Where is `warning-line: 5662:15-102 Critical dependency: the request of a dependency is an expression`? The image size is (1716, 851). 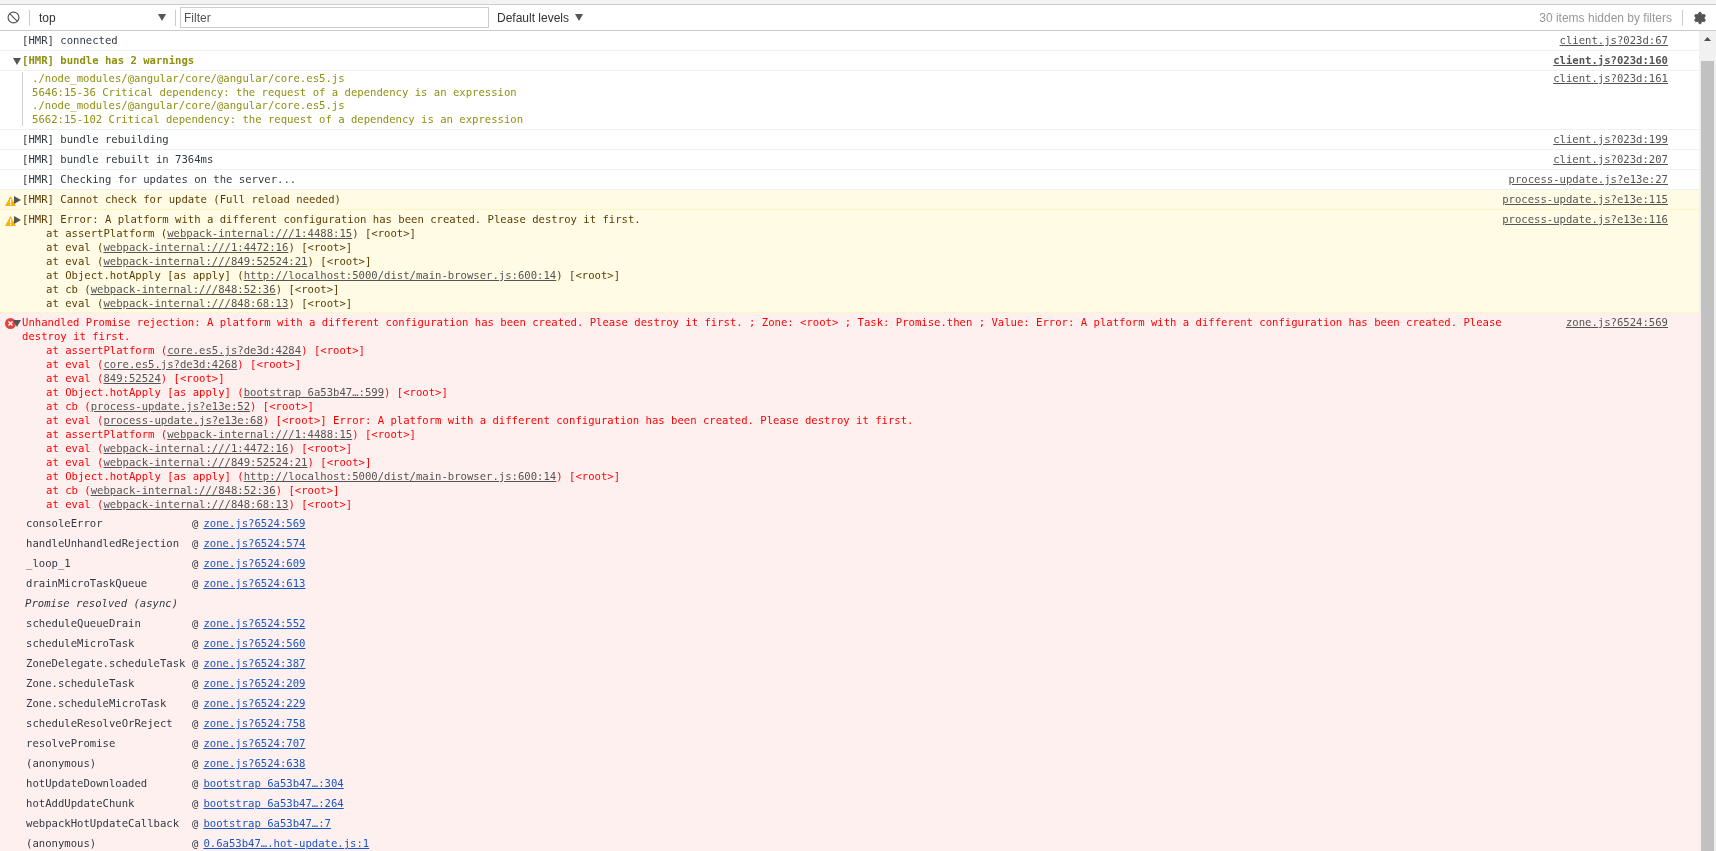
warning-line: 5662:15-102 Critical dependency: the request of a dependency is an expression is located at coordinates (278, 119).